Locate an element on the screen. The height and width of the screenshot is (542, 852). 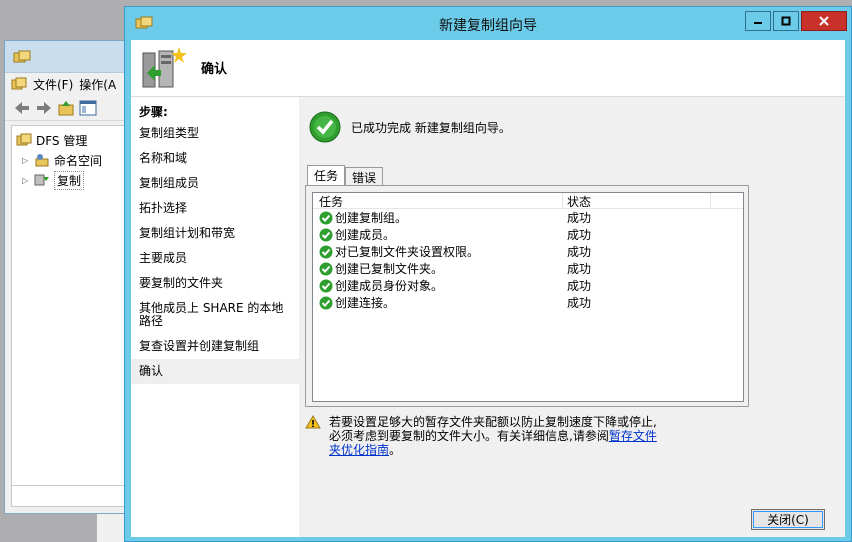
task-name: 创建连接。 is located at coordinates (365, 303).